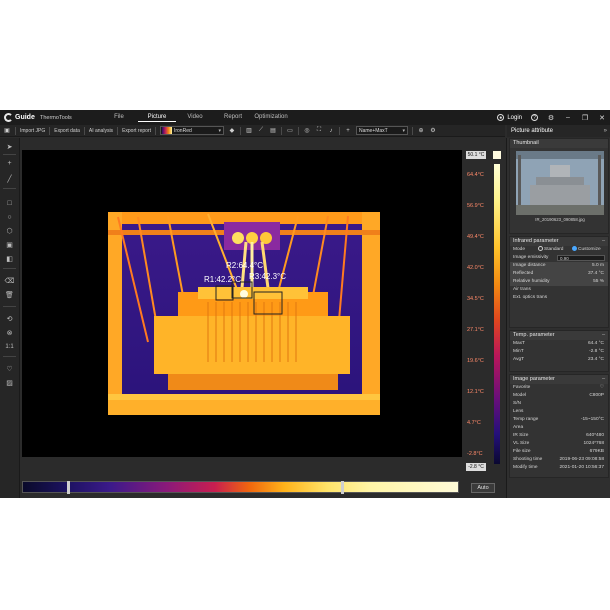 The height and width of the screenshot is (610, 610). I want to click on palette-select: IronRed ▾, so click(191, 130).